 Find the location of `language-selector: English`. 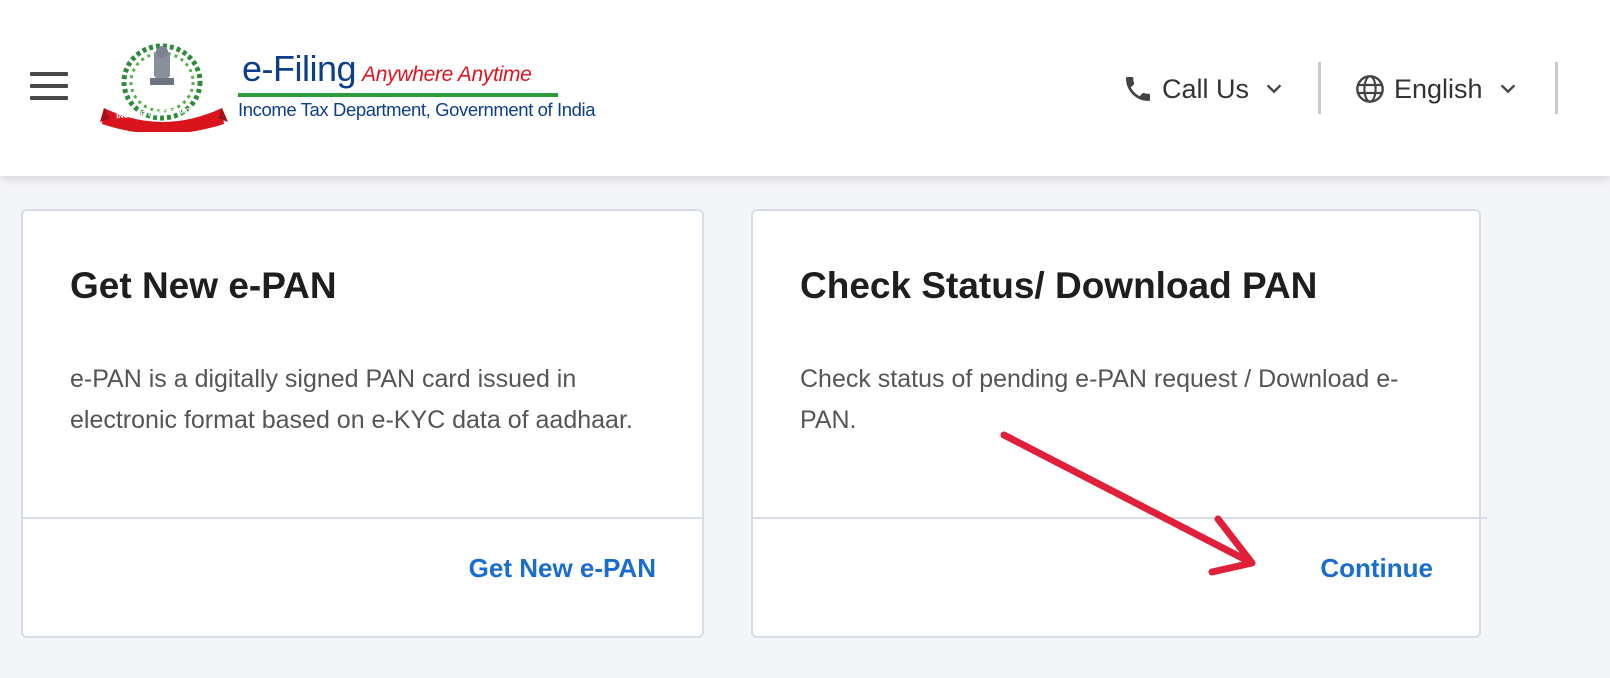

language-selector: English is located at coordinates (1436, 89).